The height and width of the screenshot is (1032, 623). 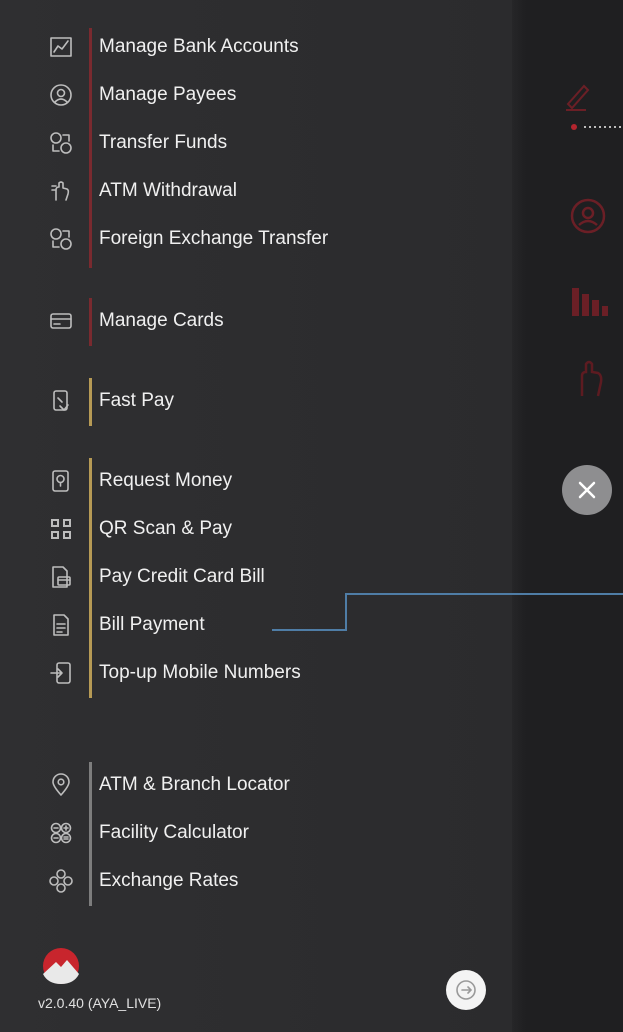 What do you see at coordinates (240, 530) in the screenshot?
I see `menu-item-qr-scan-pay: QR Scan & Pay` at bounding box center [240, 530].